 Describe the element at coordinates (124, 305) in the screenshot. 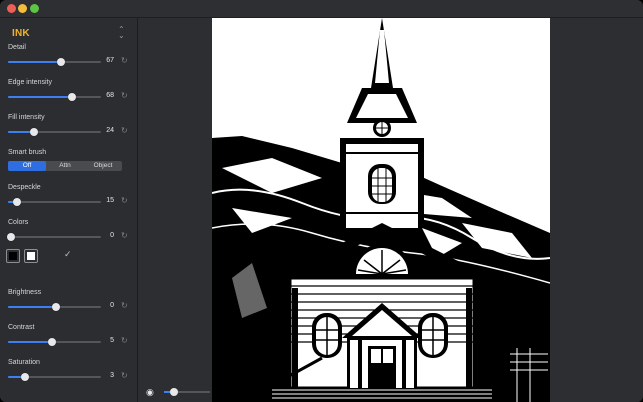

I see `brightness-reset-icon: ↻` at that location.